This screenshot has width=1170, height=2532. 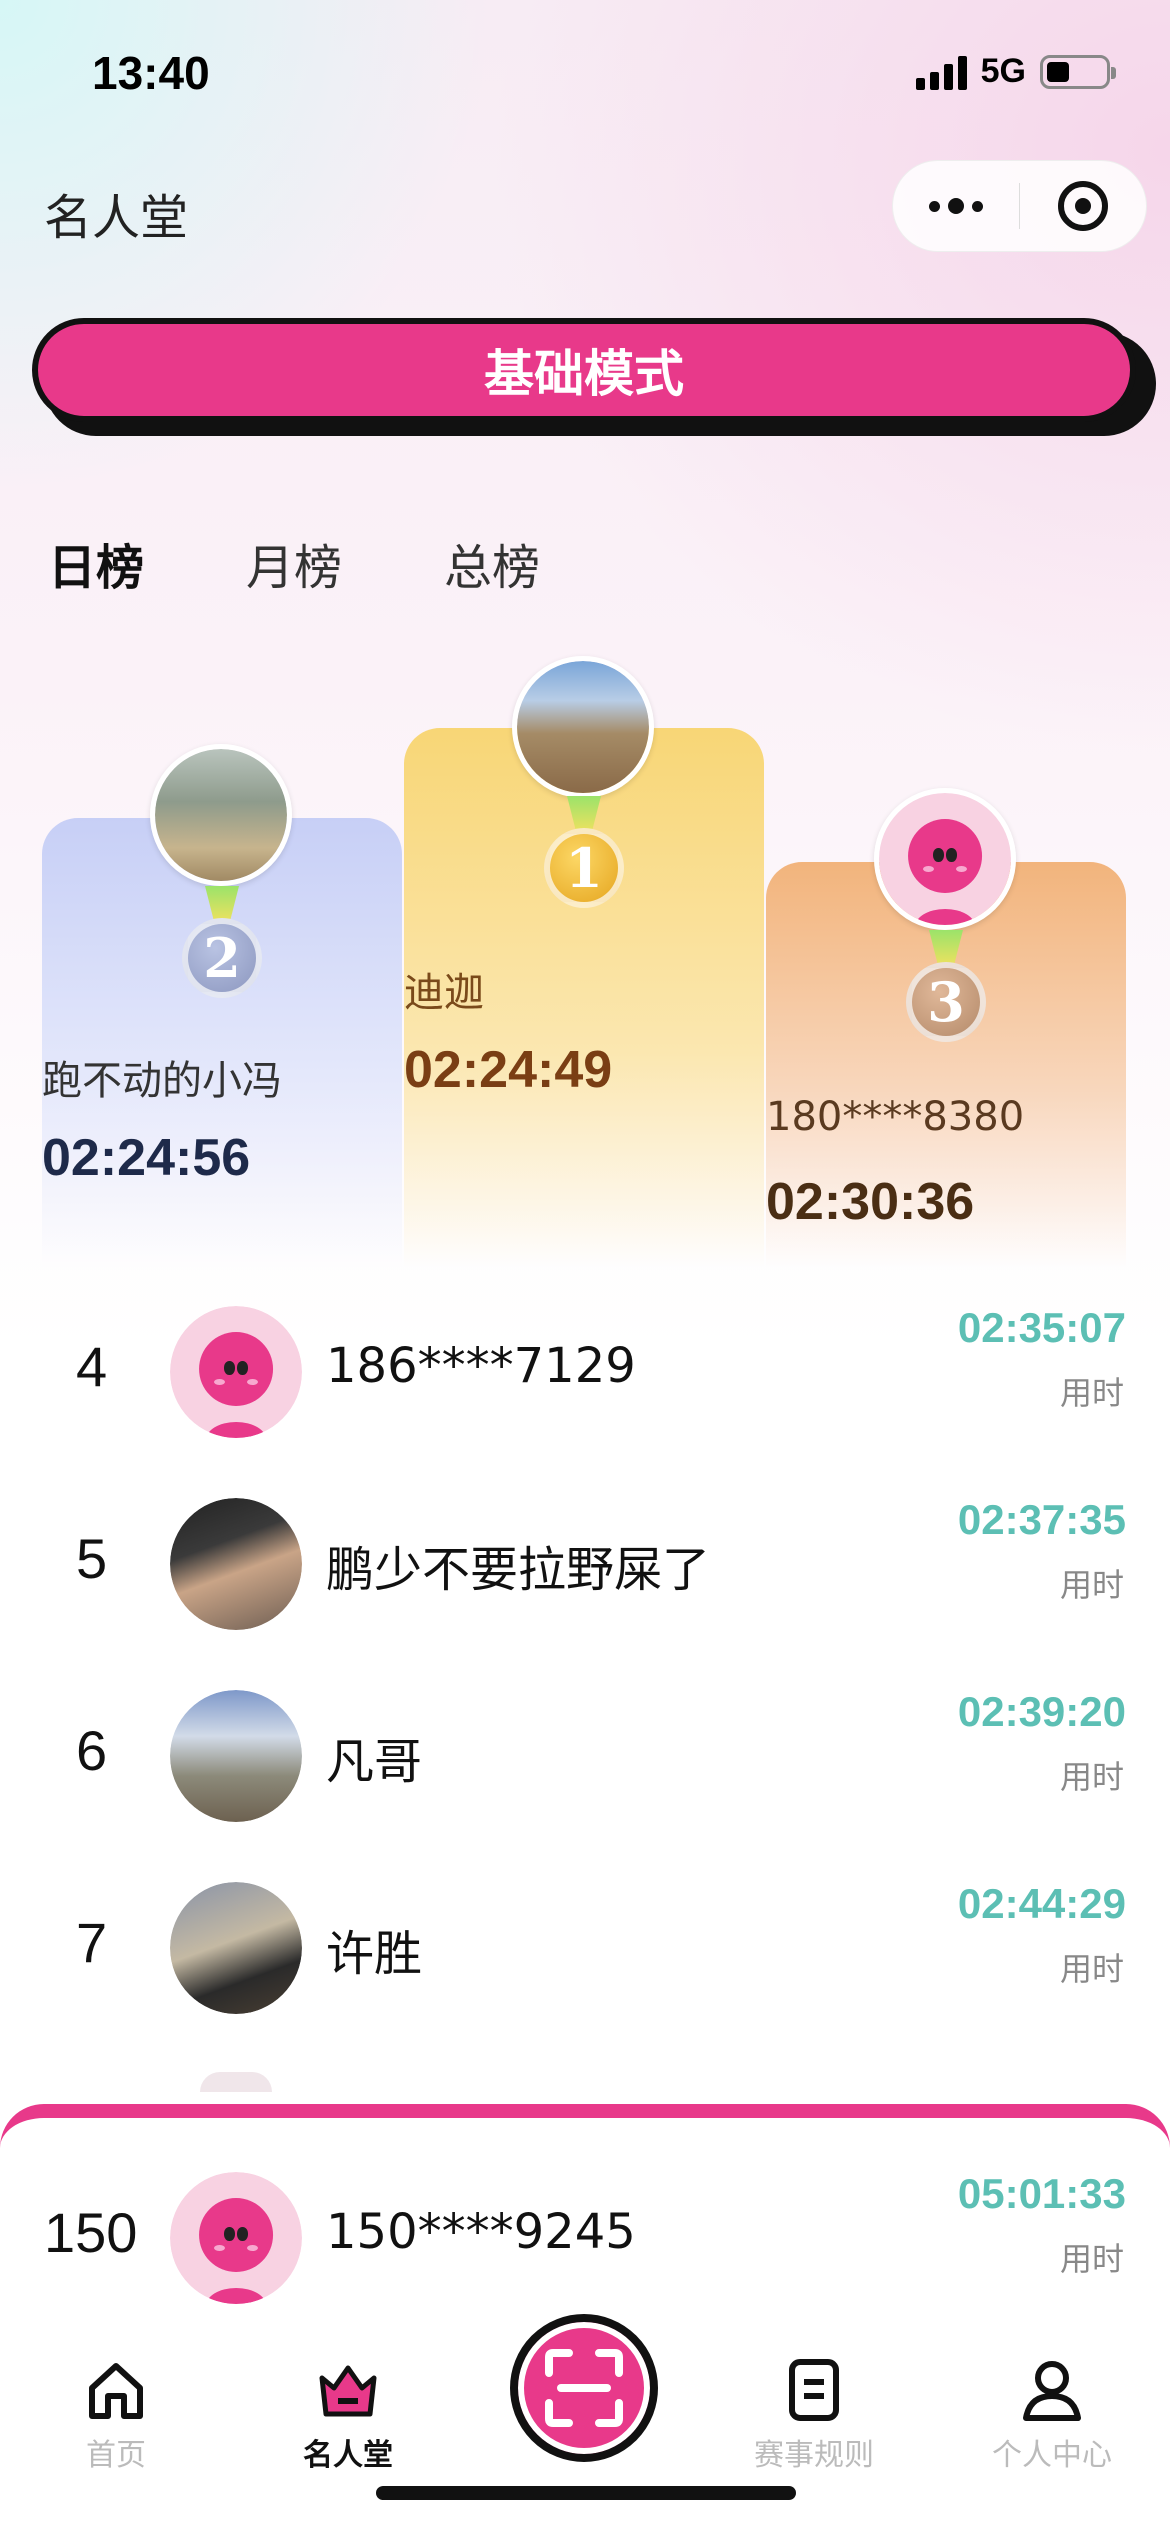 I want to click on rank-number: 7, so click(x=92, y=1942).